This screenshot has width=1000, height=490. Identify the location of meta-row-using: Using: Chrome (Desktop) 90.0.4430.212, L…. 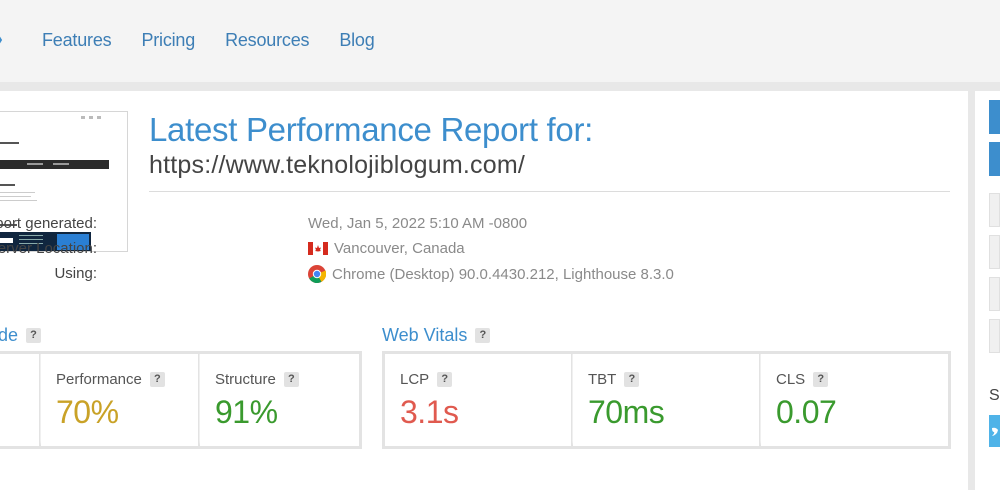
(400, 276).